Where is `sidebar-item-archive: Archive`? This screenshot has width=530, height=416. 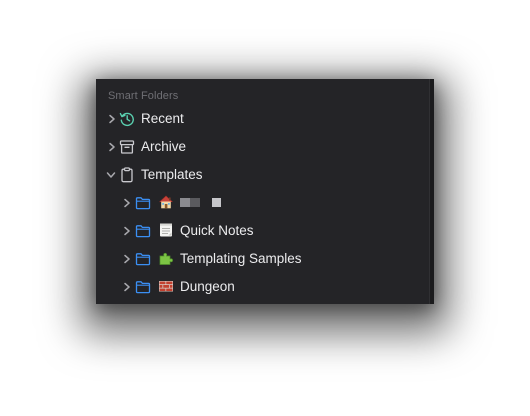
sidebar-item-archive: Archive is located at coordinates (263, 147).